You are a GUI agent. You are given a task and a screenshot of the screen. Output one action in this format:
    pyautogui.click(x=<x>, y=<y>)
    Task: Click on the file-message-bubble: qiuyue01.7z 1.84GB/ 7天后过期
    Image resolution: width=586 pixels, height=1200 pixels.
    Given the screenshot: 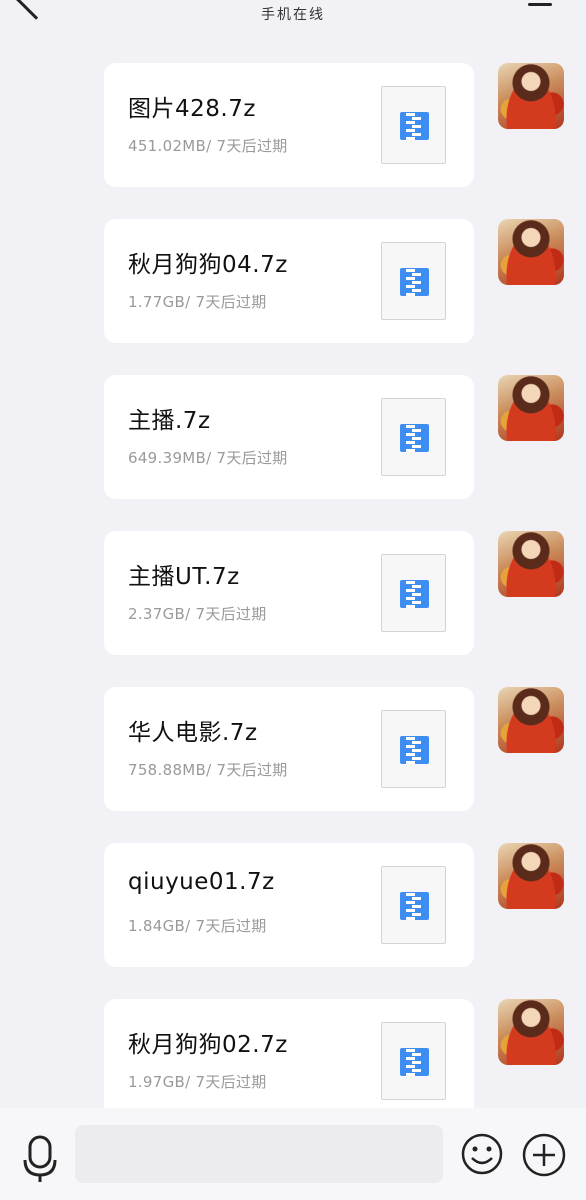 What is the action you would take?
    pyautogui.click(x=289, y=905)
    